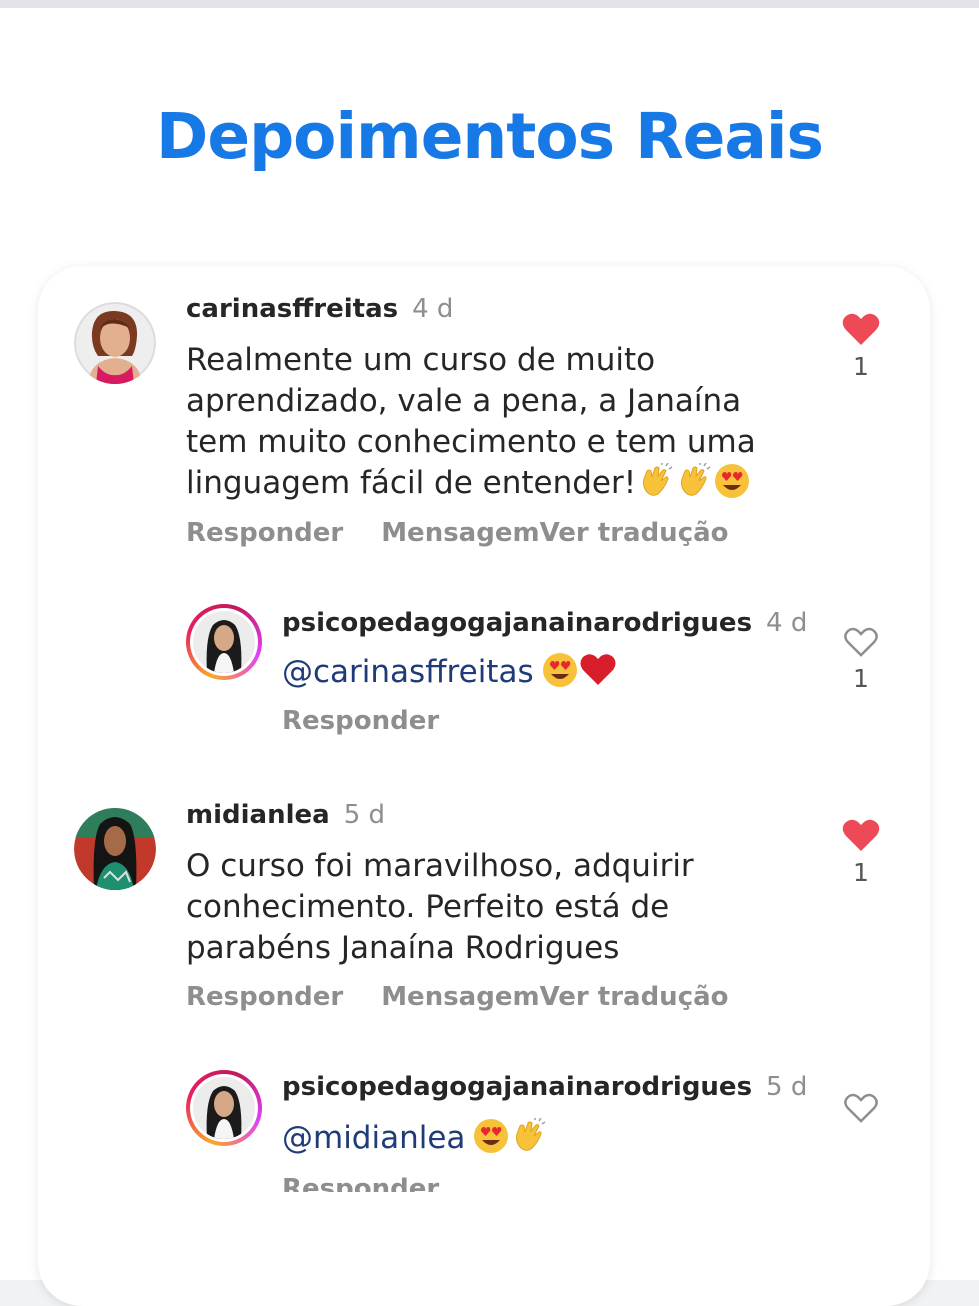 The image size is (979, 1306). What do you see at coordinates (598, 669) in the screenshot?
I see `red-heart-icon` at bounding box center [598, 669].